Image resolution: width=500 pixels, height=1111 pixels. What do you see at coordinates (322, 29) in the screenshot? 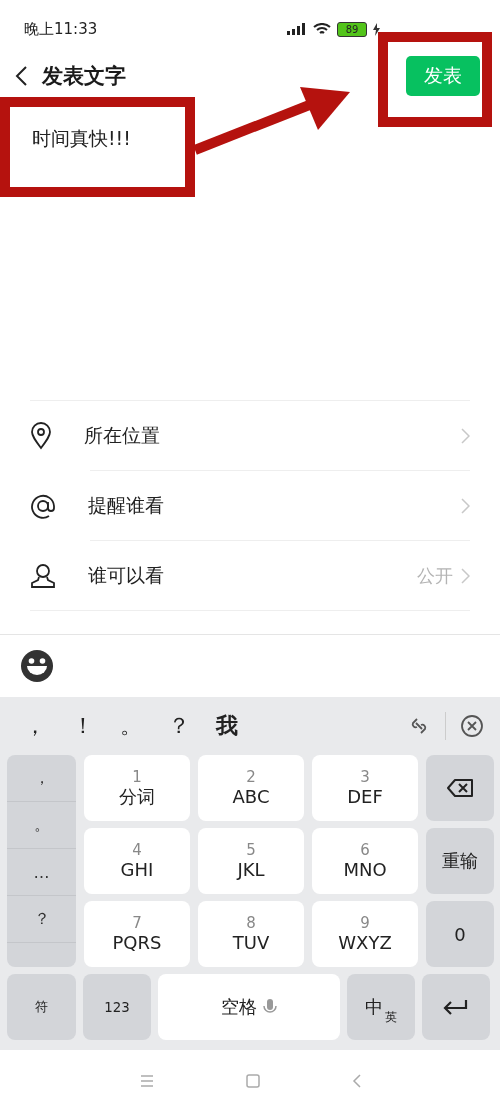
I see `wifi-icon` at bounding box center [322, 29].